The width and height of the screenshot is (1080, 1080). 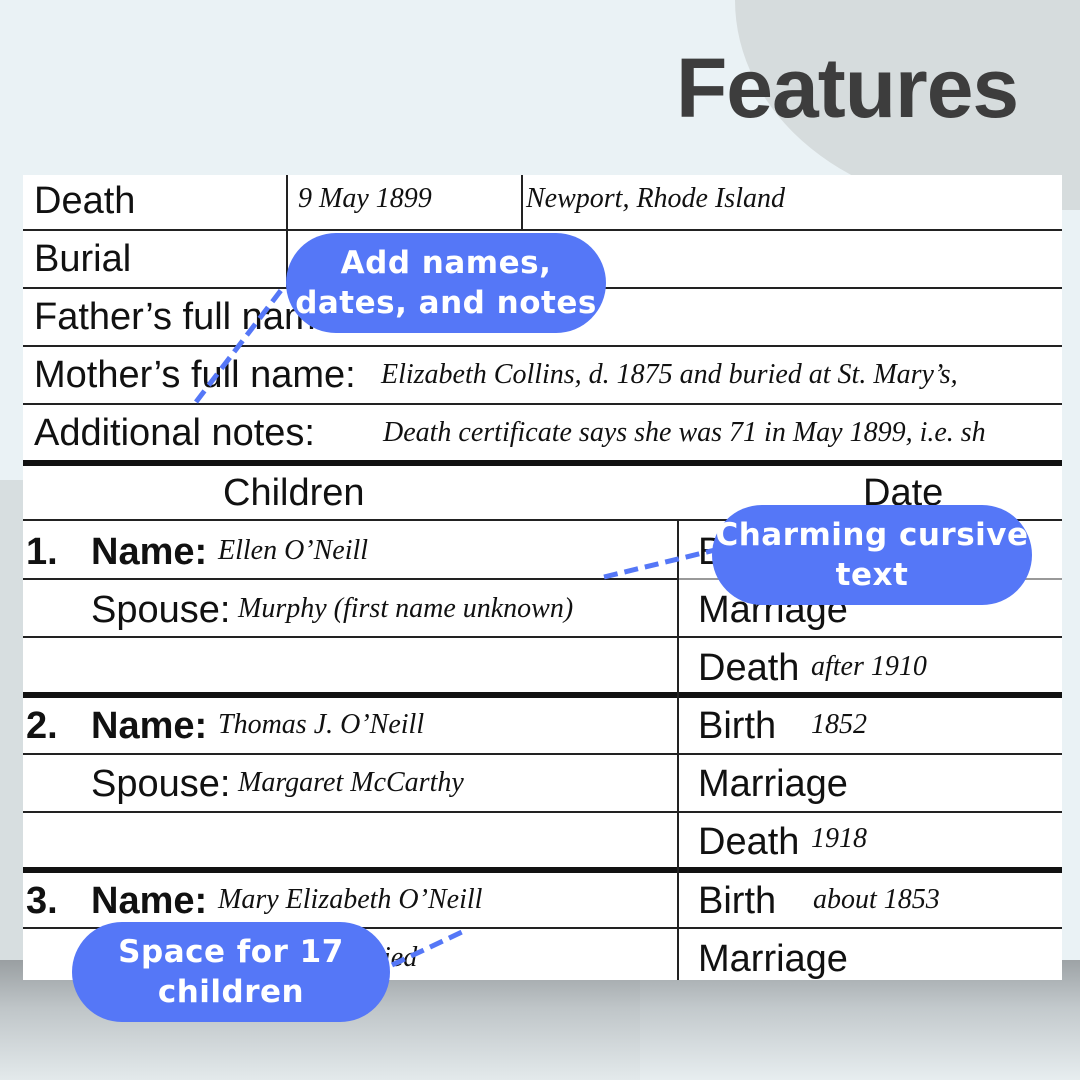 I want to click on callout-space-children: Space for 17 children, so click(x=231, y=972).